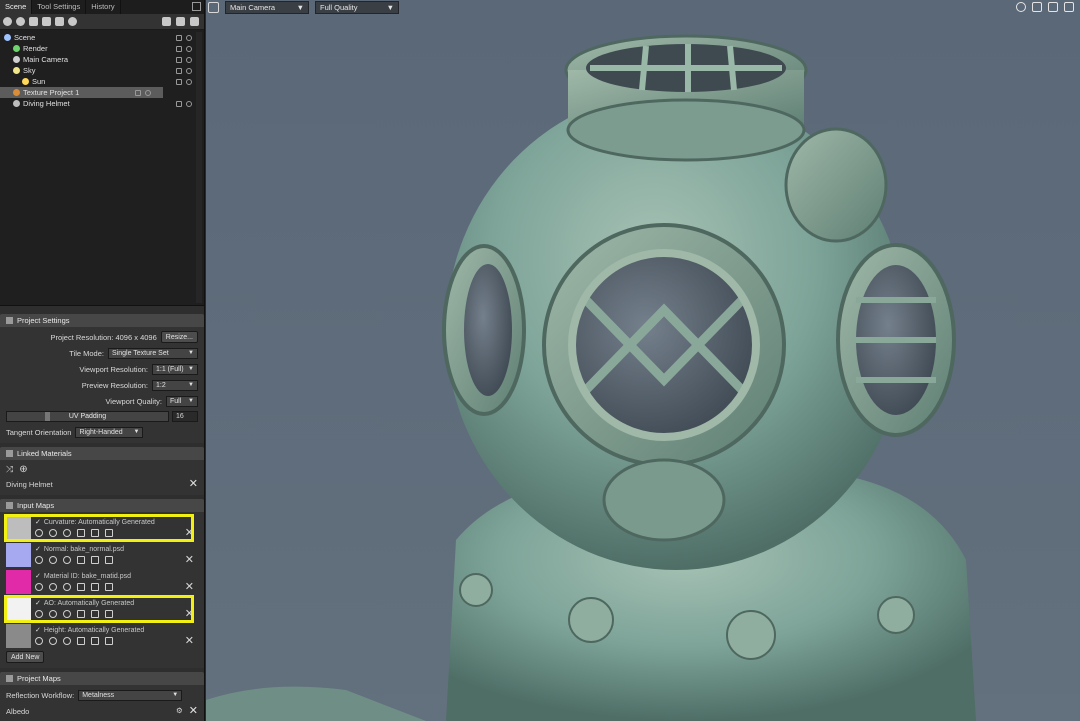  What do you see at coordinates (199, 167) in the screenshot?
I see `scene-scrollbar` at bounding box center [199, 167].